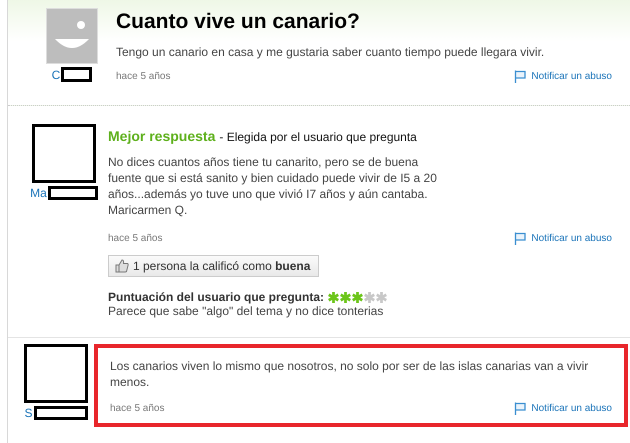 The width and height of the screenshot is (630, 443). I want to click on question-title: Cuanto vive un canario?, so click(238, 22).